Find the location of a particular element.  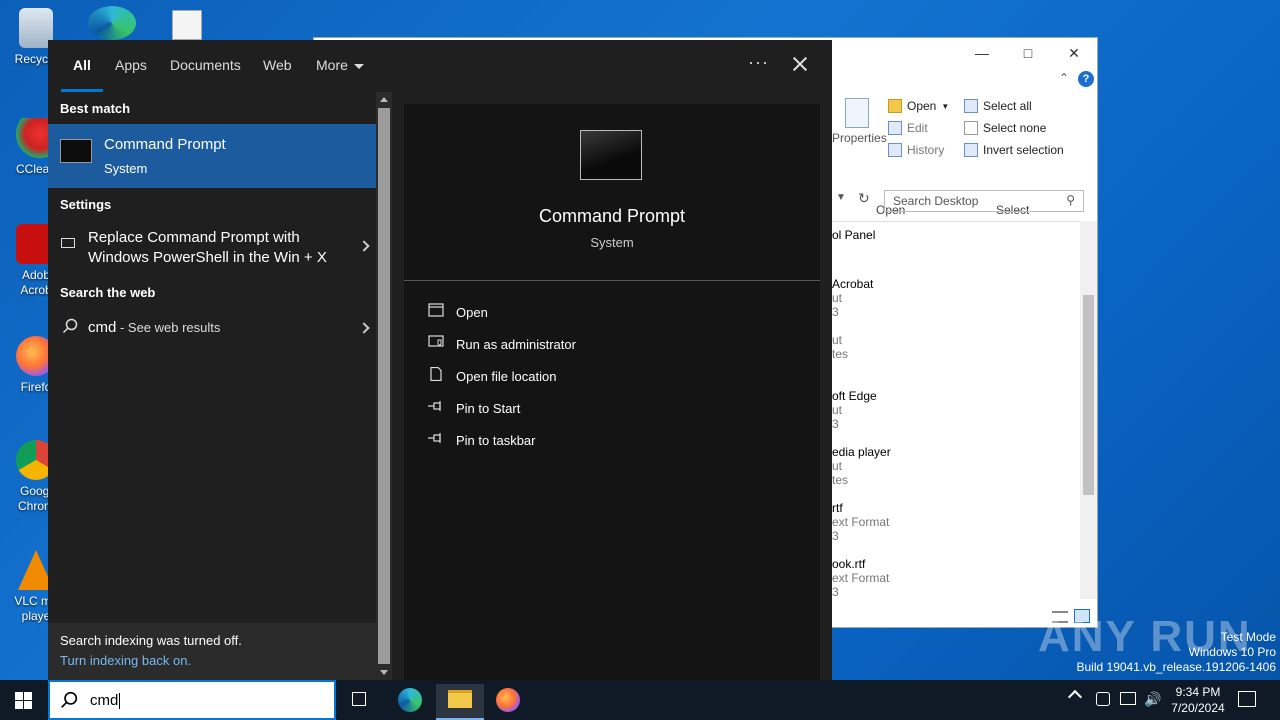

show-hidden-icons-icon is located at coordinates (1075, 697).